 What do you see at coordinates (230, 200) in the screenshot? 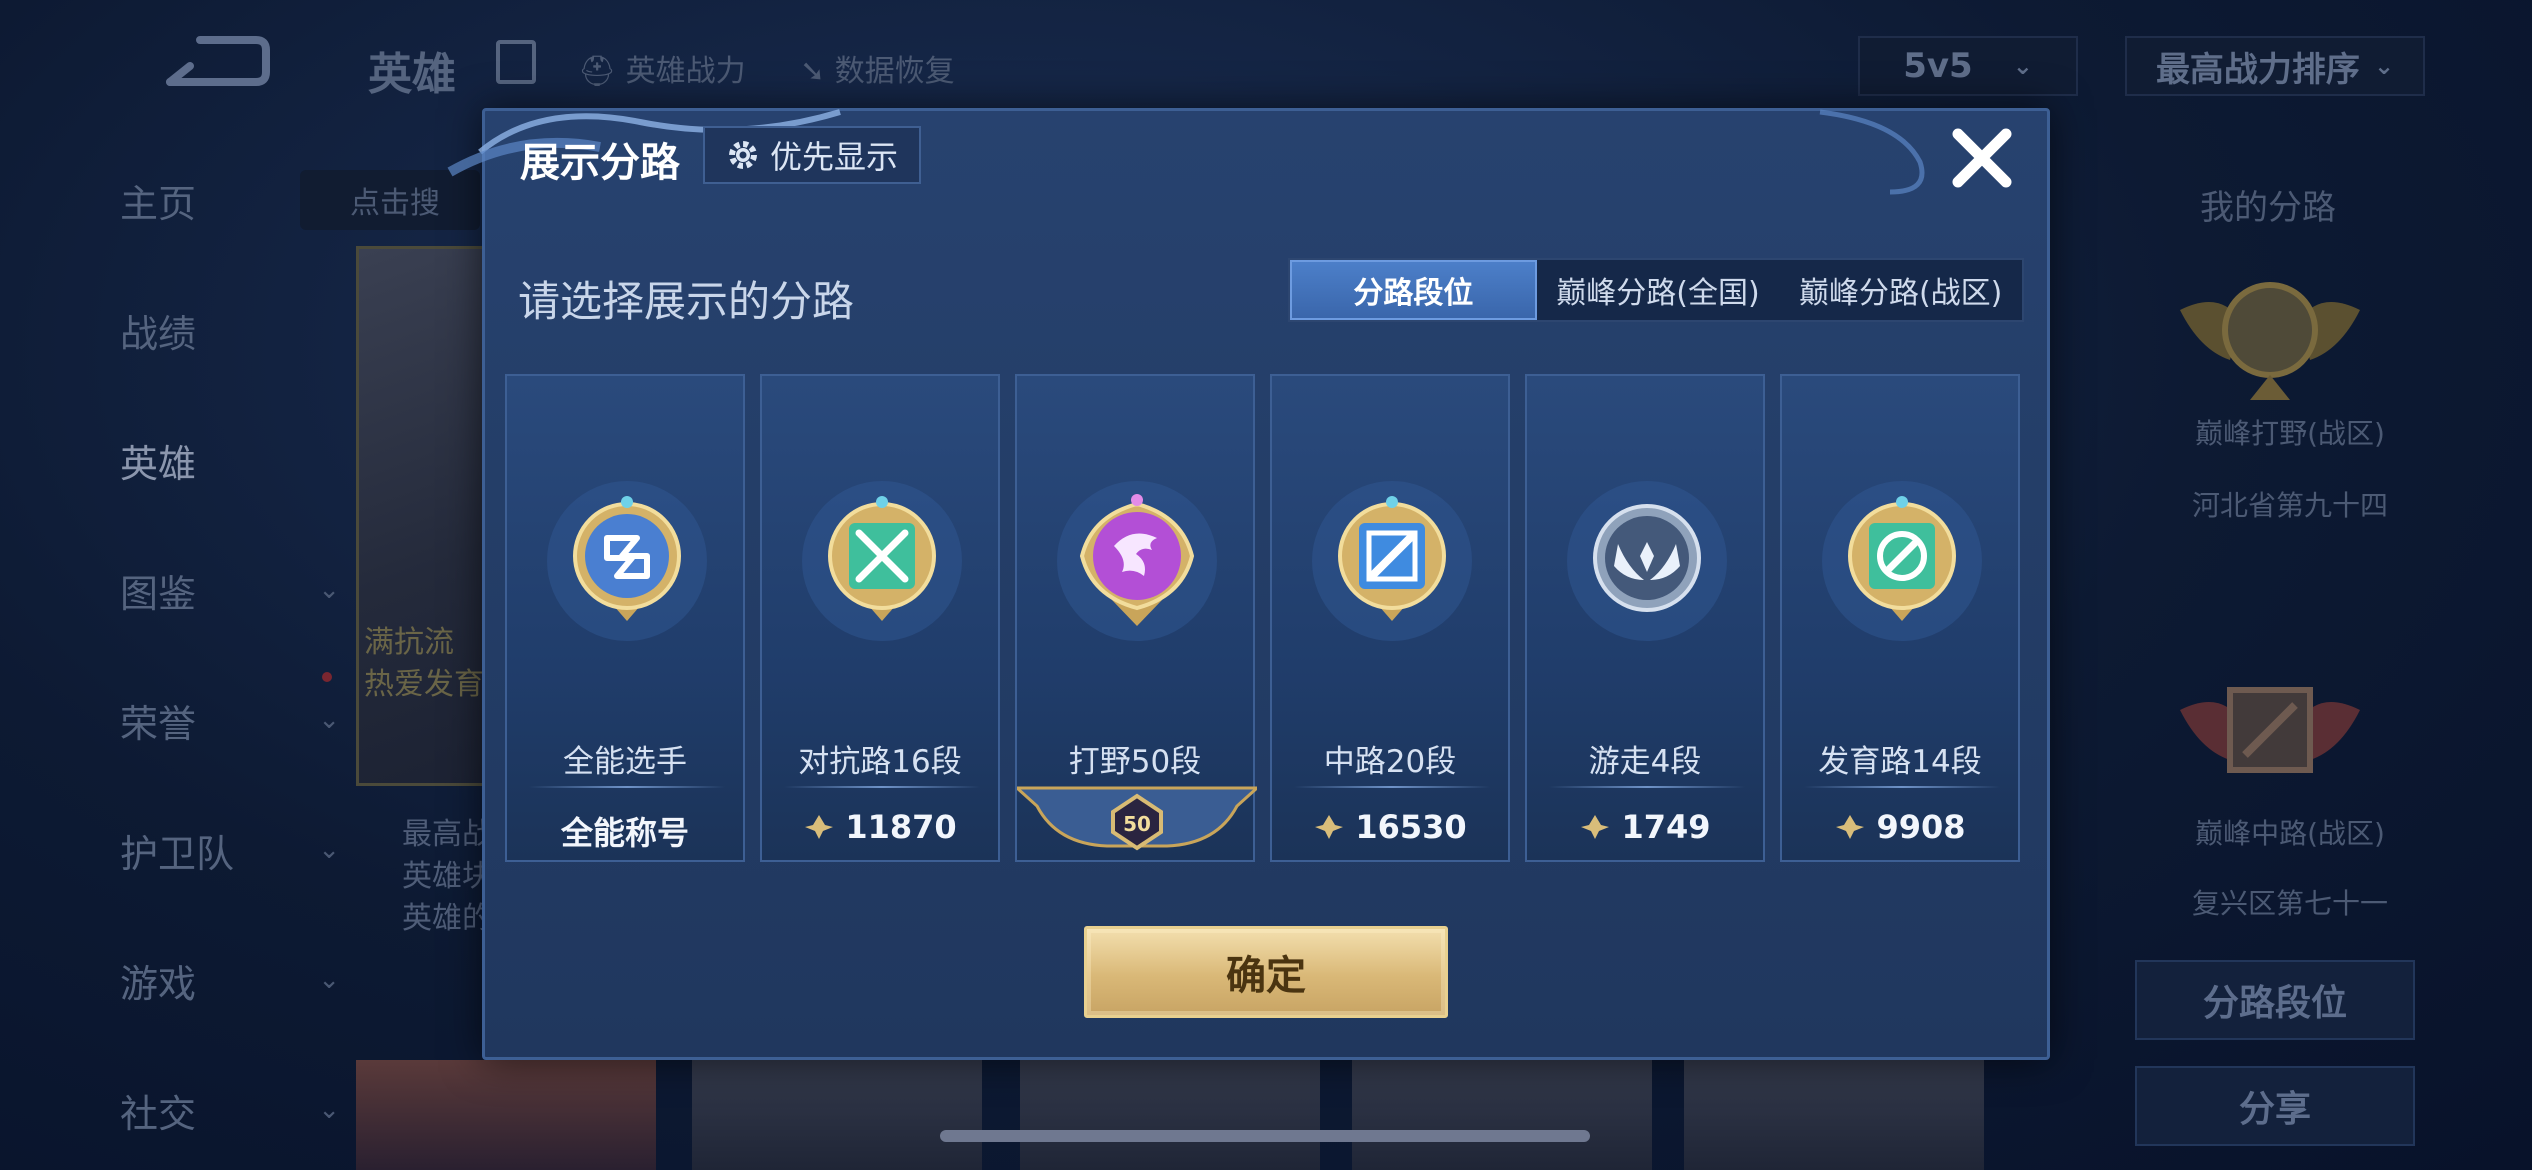
I see `nav-item-home: 主页` at bounding box center [230, 200].